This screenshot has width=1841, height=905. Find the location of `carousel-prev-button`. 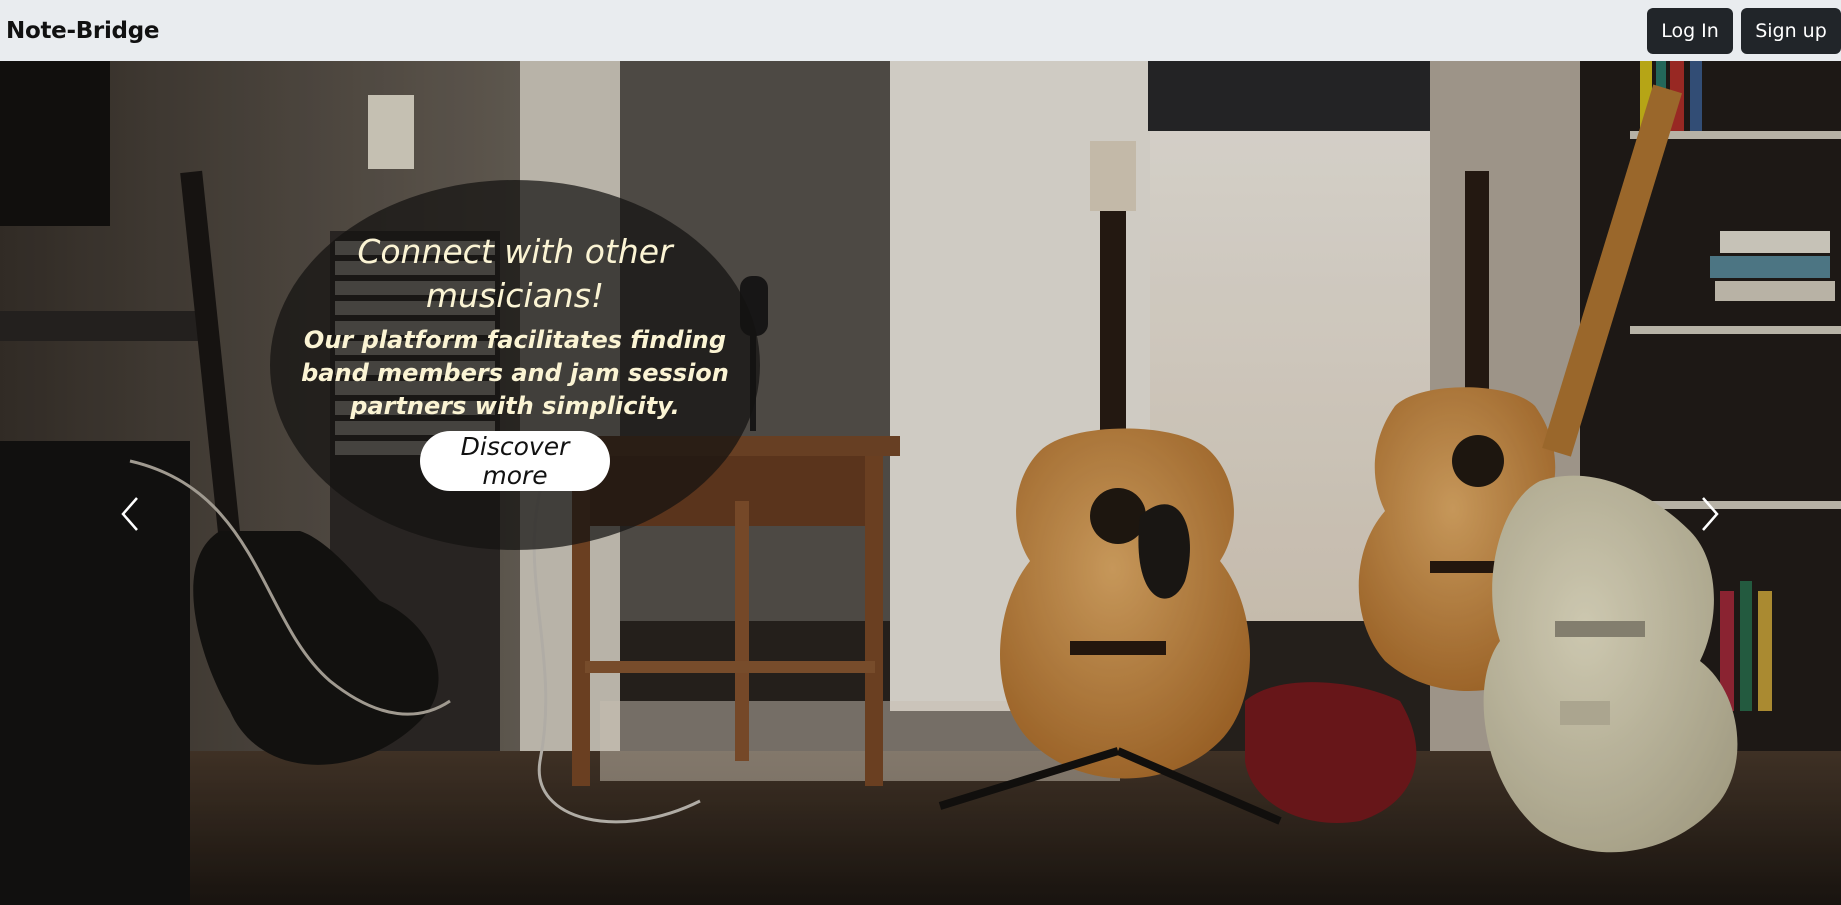

carousel-prev-button is located at coordinates (130, 513).